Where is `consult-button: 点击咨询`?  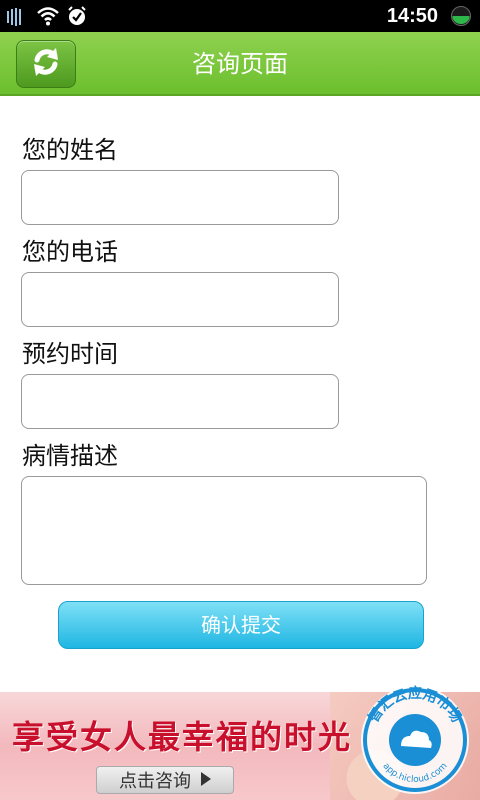
consult-button: 点击咨询 is located at coordinates (165, 780).